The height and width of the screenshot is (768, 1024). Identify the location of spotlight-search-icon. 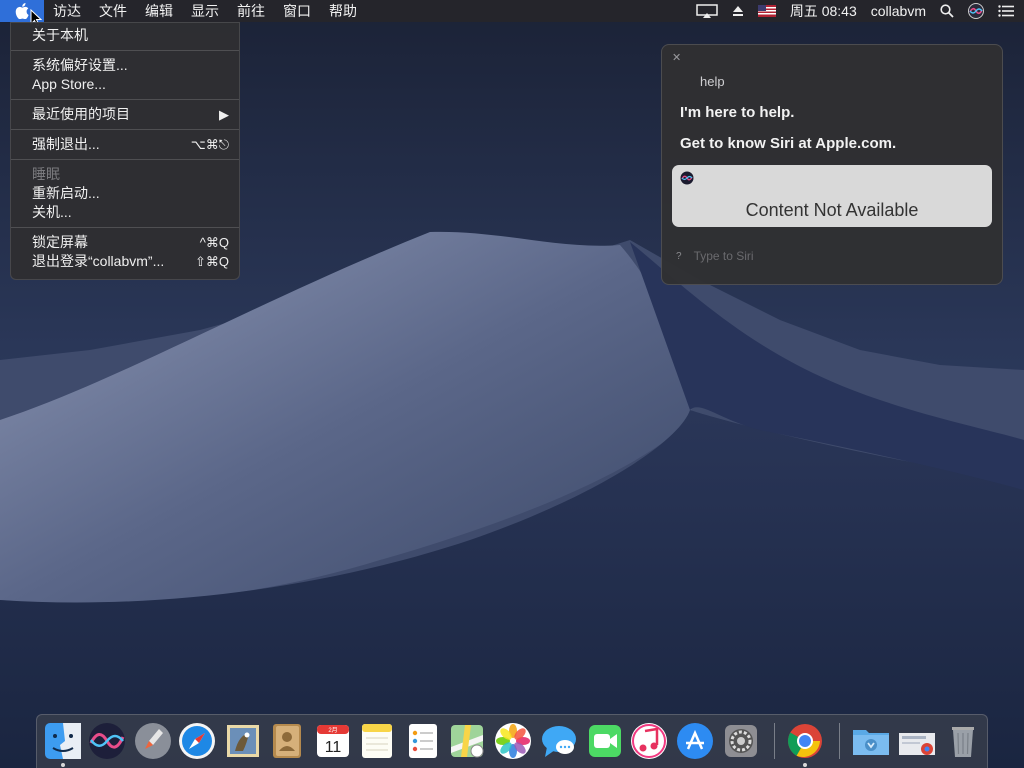
(947, 11).